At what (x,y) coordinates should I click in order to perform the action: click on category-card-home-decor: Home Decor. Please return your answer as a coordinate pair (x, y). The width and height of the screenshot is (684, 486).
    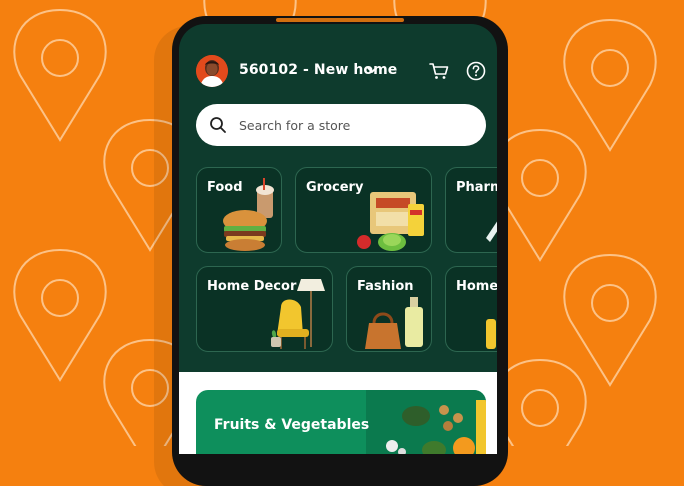
    Looking at the image, I should click on (264, 309).